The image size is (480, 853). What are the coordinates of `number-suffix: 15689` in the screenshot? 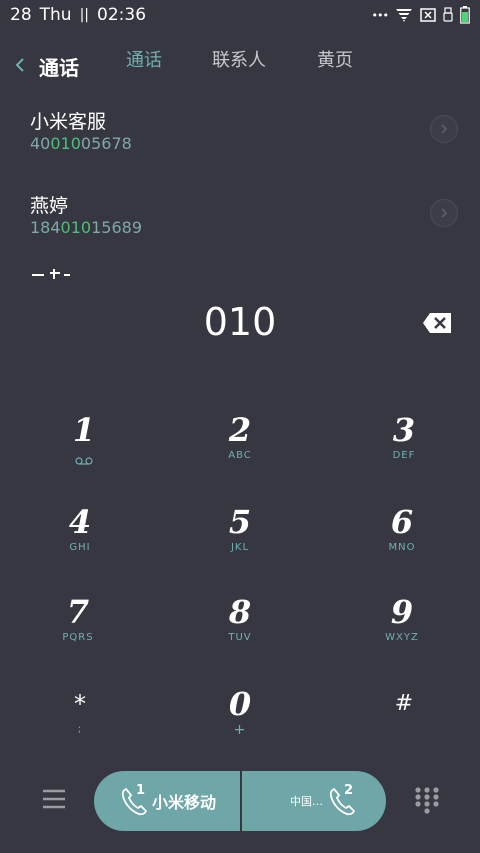 It's located at (116, 227).